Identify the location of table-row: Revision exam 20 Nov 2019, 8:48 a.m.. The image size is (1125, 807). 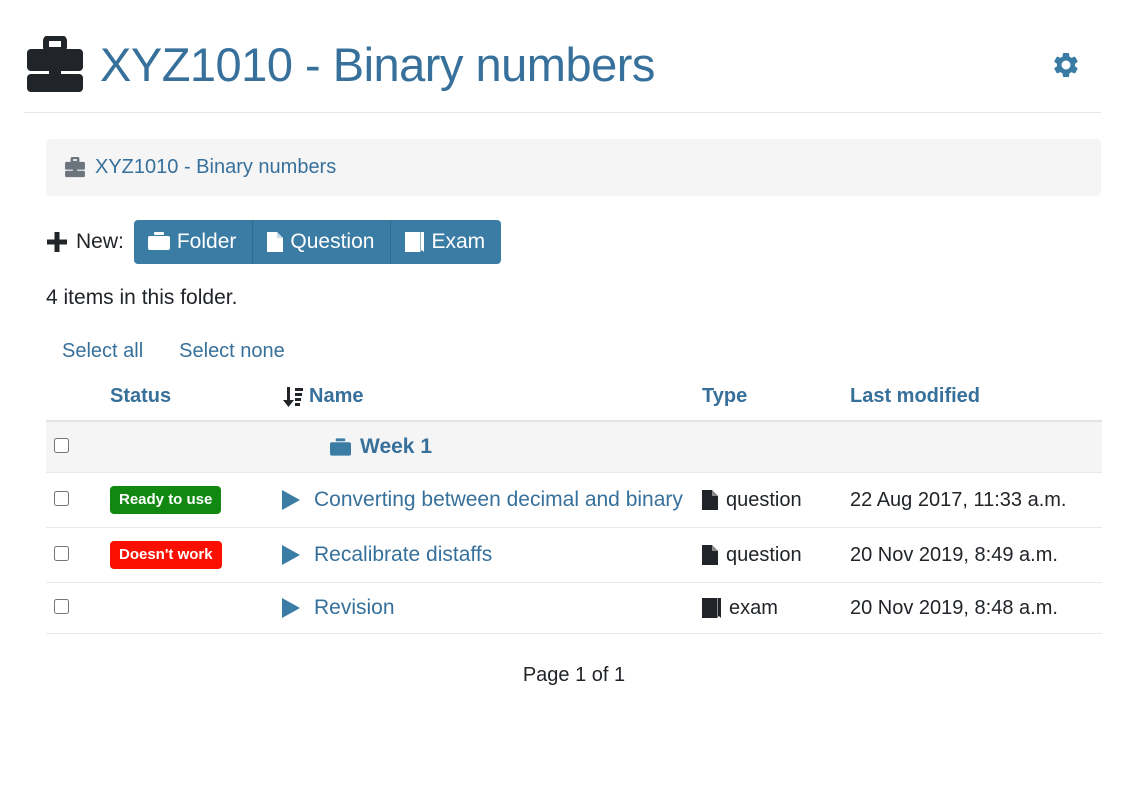
(574, 608).